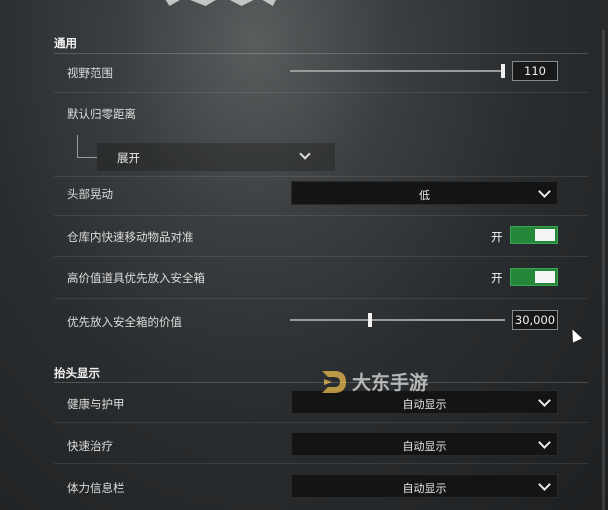  I want to click on head-bob-label: 头部晃动, so click(90, 194).